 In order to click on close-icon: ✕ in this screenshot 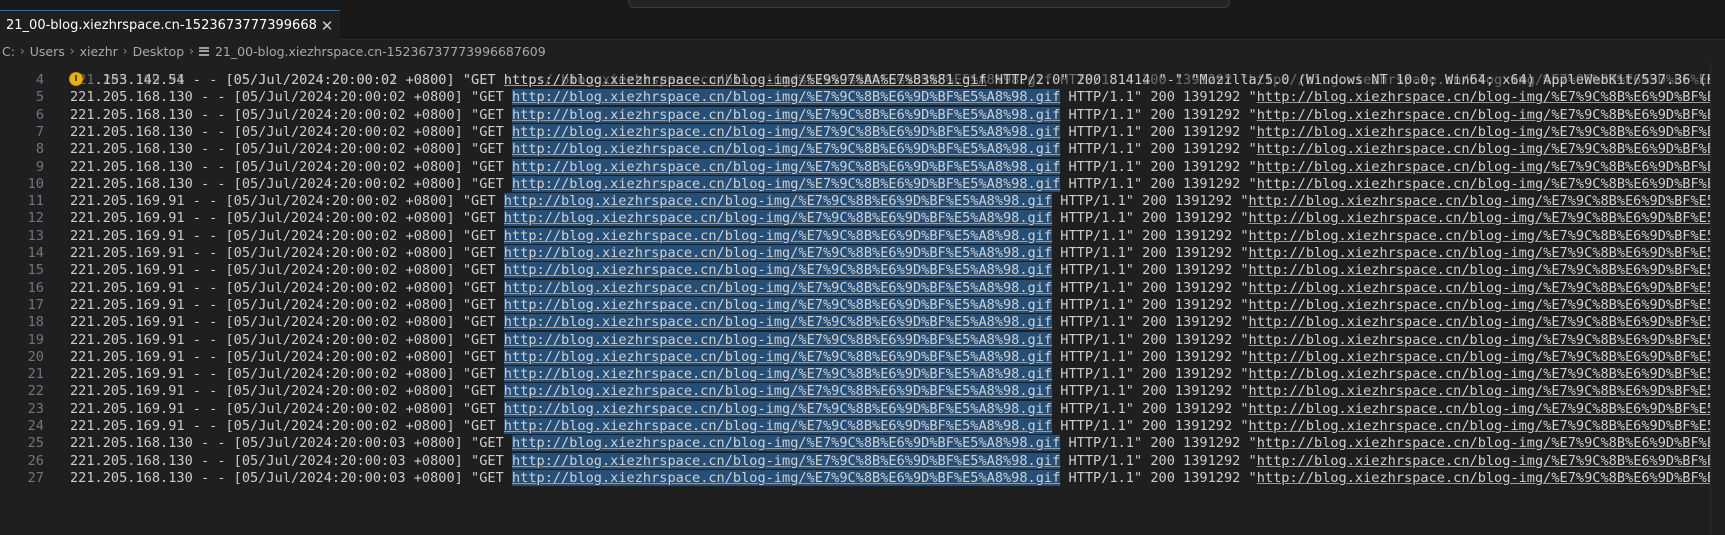, I will do `click(327, 26)`.